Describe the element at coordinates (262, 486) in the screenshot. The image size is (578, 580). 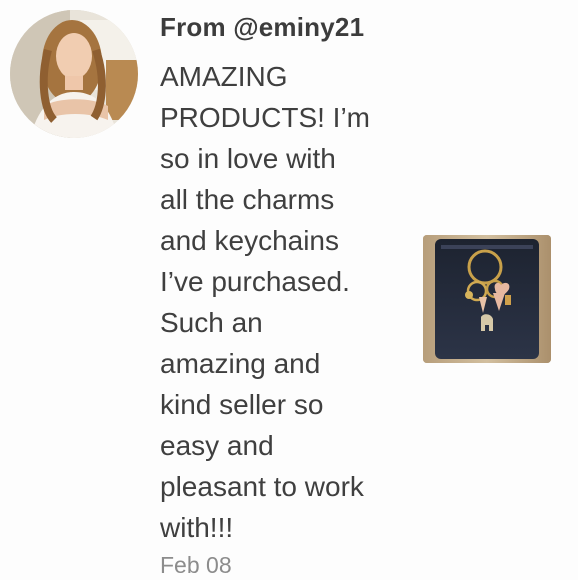
I see `review-text-line: pleasant to work` at that location.